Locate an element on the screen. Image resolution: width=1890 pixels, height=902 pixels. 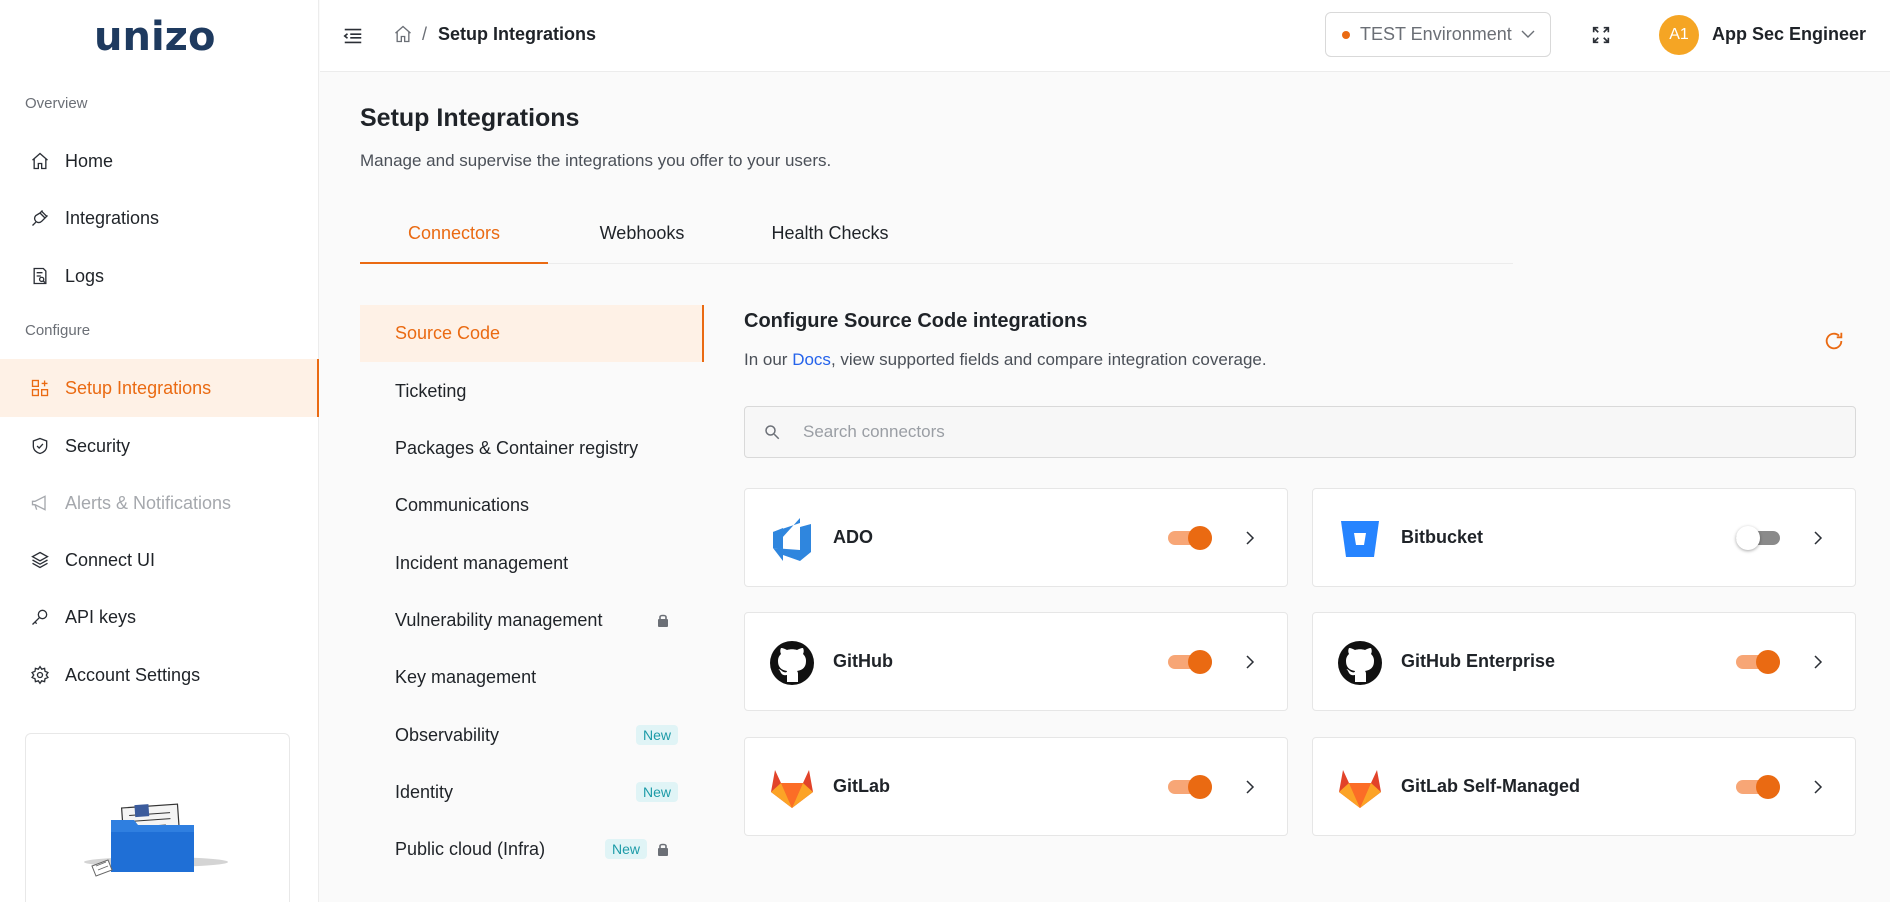
apps-icon is located at coordinates (40, 388).